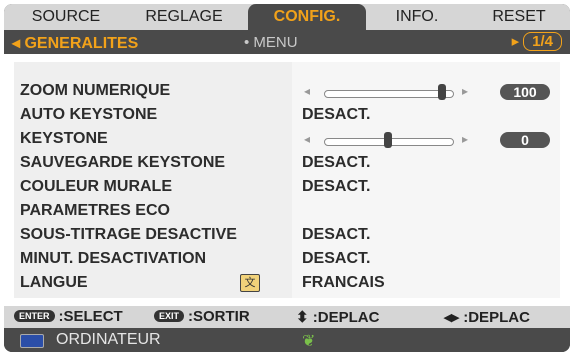 The image size is (576, 357). What do you see at coordinates (88, 115) in the screenshot?
I see `row-label-auto-keystone: AUTO KEYSTONE` at bounding box center [88, 115].